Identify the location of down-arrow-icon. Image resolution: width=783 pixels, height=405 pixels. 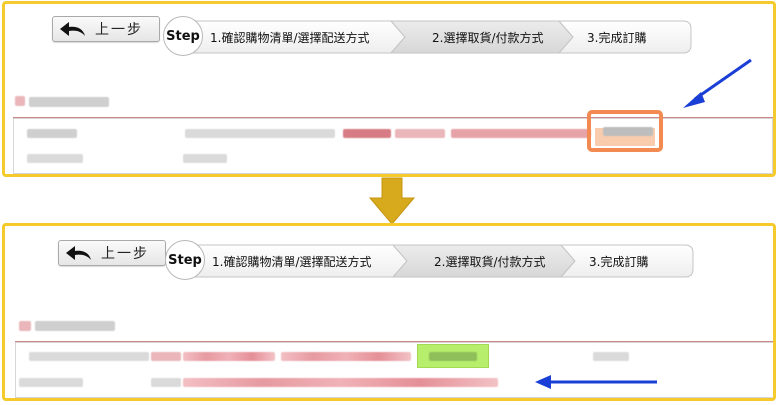
(392, 201).